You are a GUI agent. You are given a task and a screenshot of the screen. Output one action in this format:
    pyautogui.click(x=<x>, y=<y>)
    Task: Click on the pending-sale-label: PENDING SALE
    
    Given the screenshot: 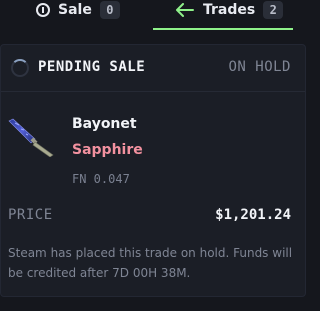 What is the action you would take?
    pyautogui.click(x=92, y=67)
    